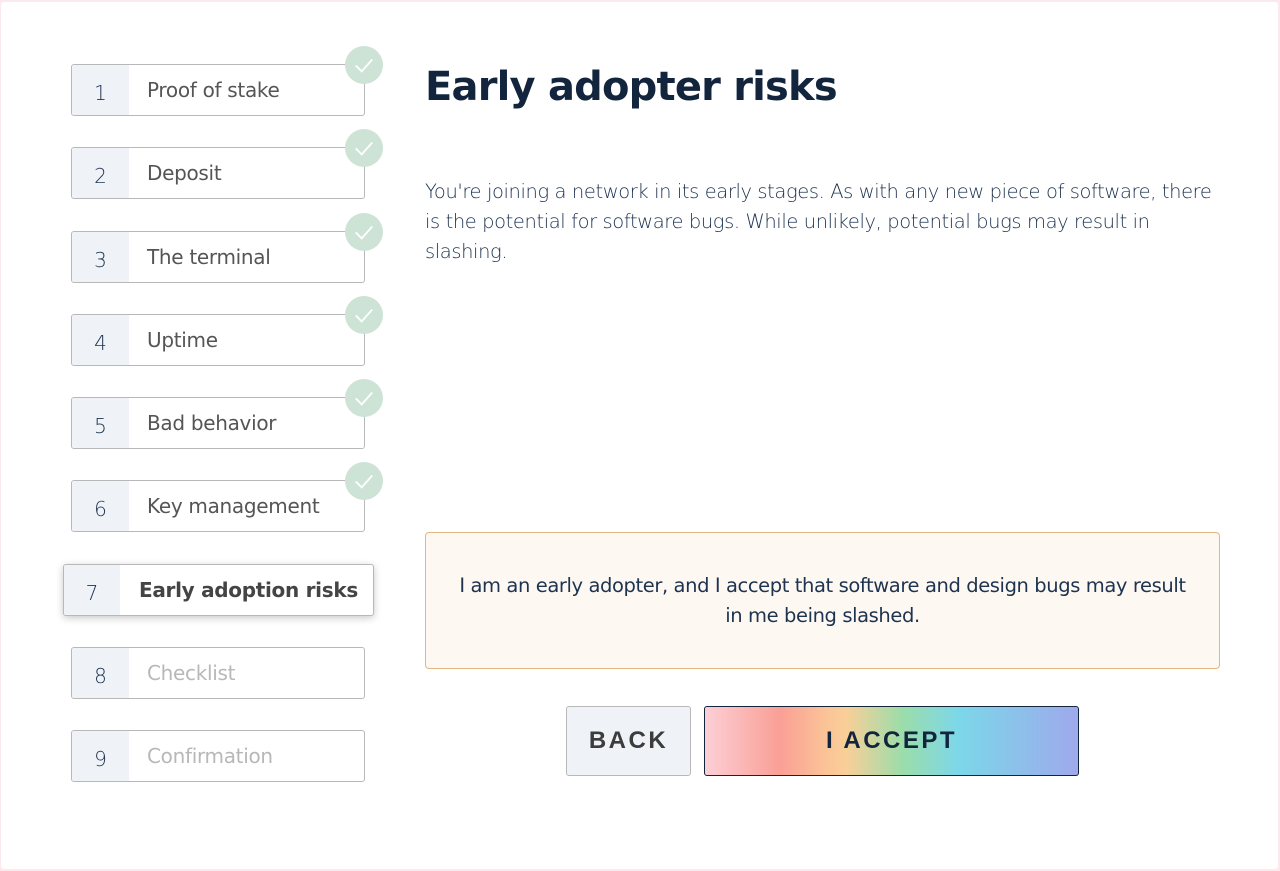  I want to click on step-number: 3, so click(100, 257).